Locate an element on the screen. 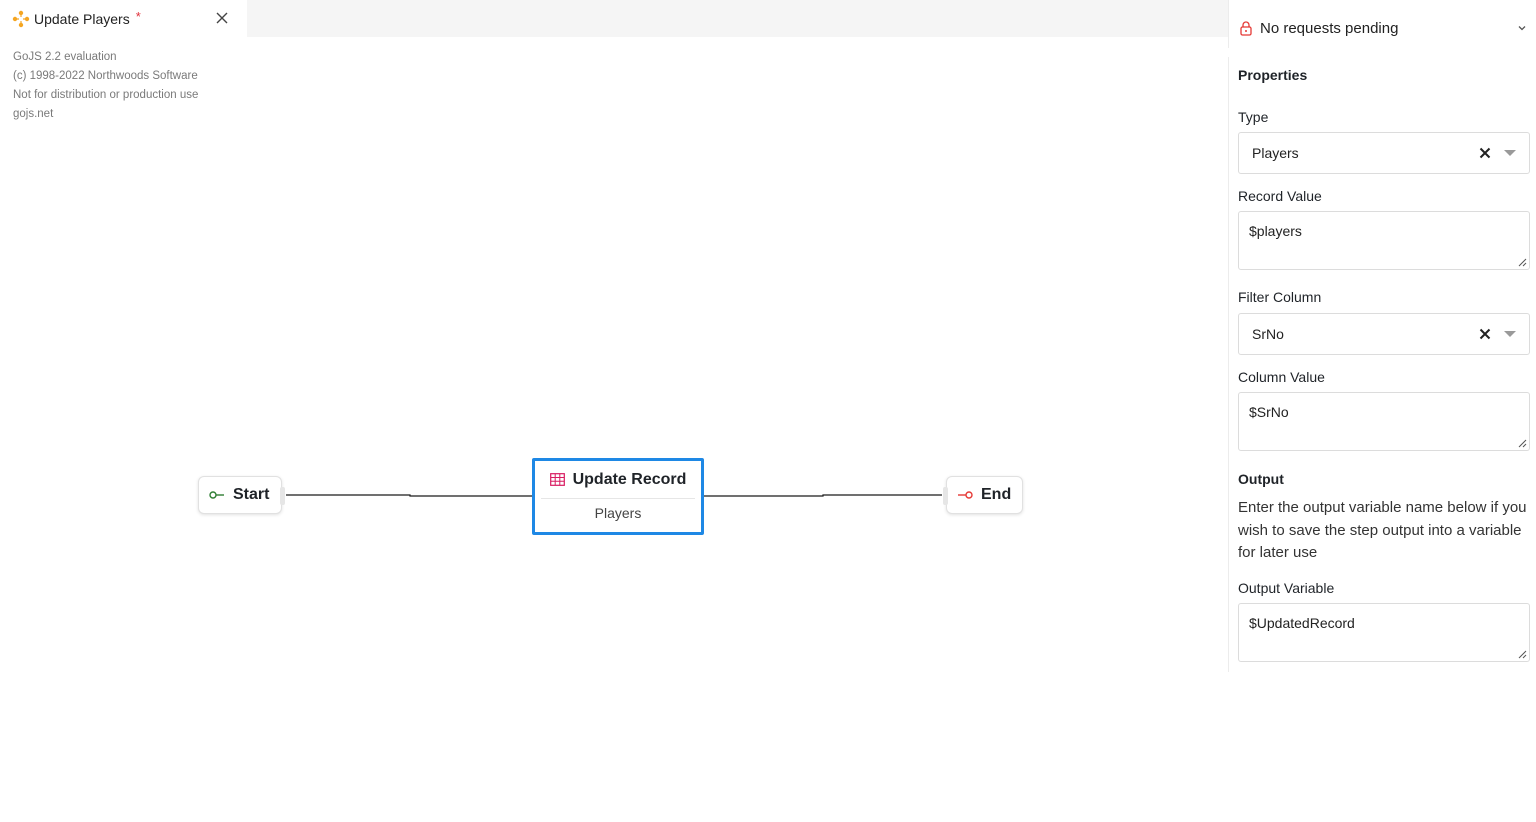  pending-text: No requests pending is located at coordinates (1329, 28).